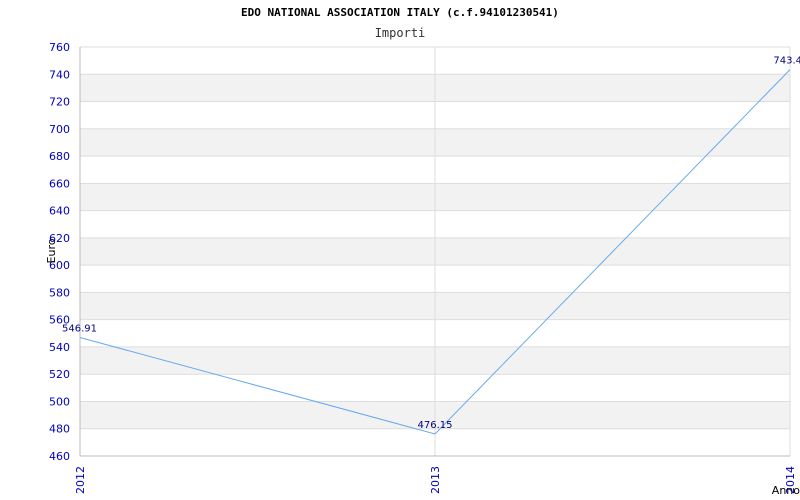 Image resolution: width=800 pixels, height=500 pixels. Describe the element at coordinates (59, 456) in the screenshot. I see `y-tick-label: 460` at that location.